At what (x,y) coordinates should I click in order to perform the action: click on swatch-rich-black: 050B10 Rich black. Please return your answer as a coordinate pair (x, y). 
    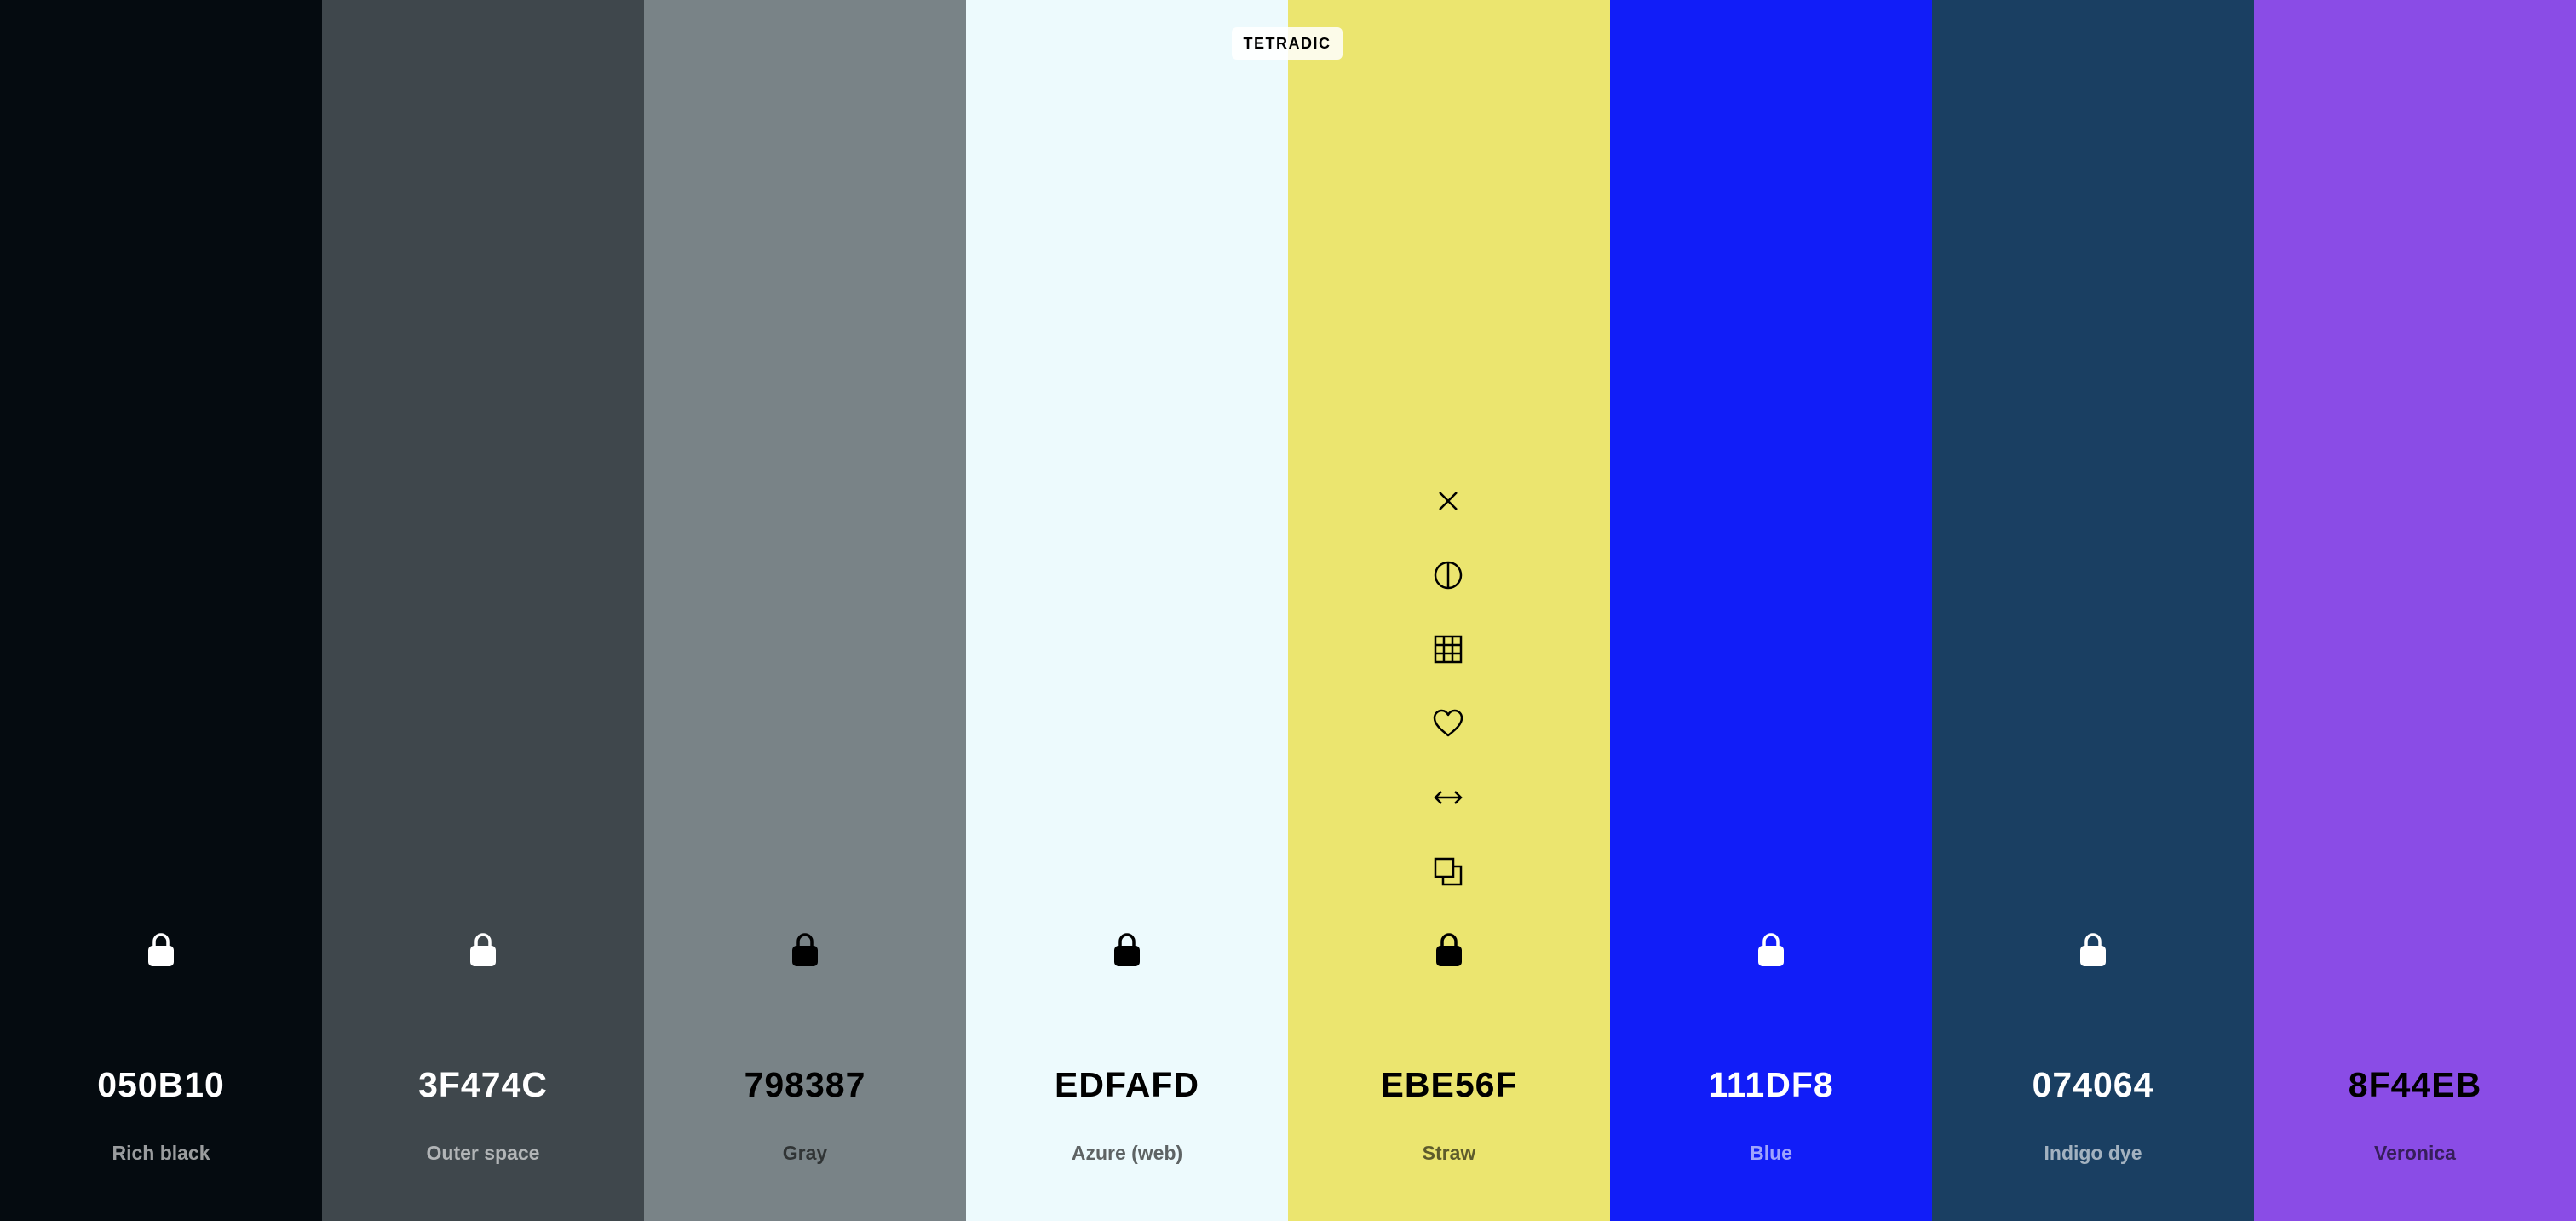
    Looking at the image, I should click on (161, 611).